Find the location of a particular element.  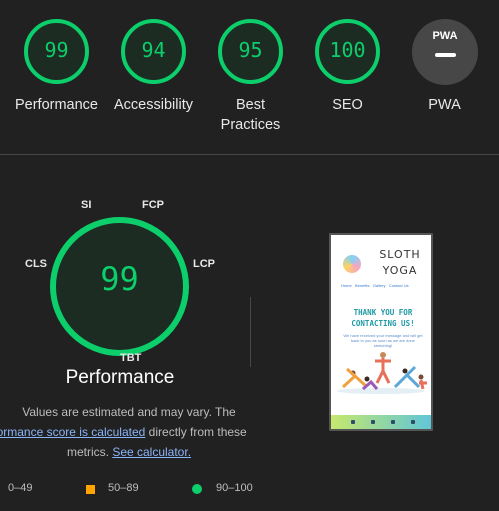

site-title-line: YOGA is located at coordinates (400, 270).